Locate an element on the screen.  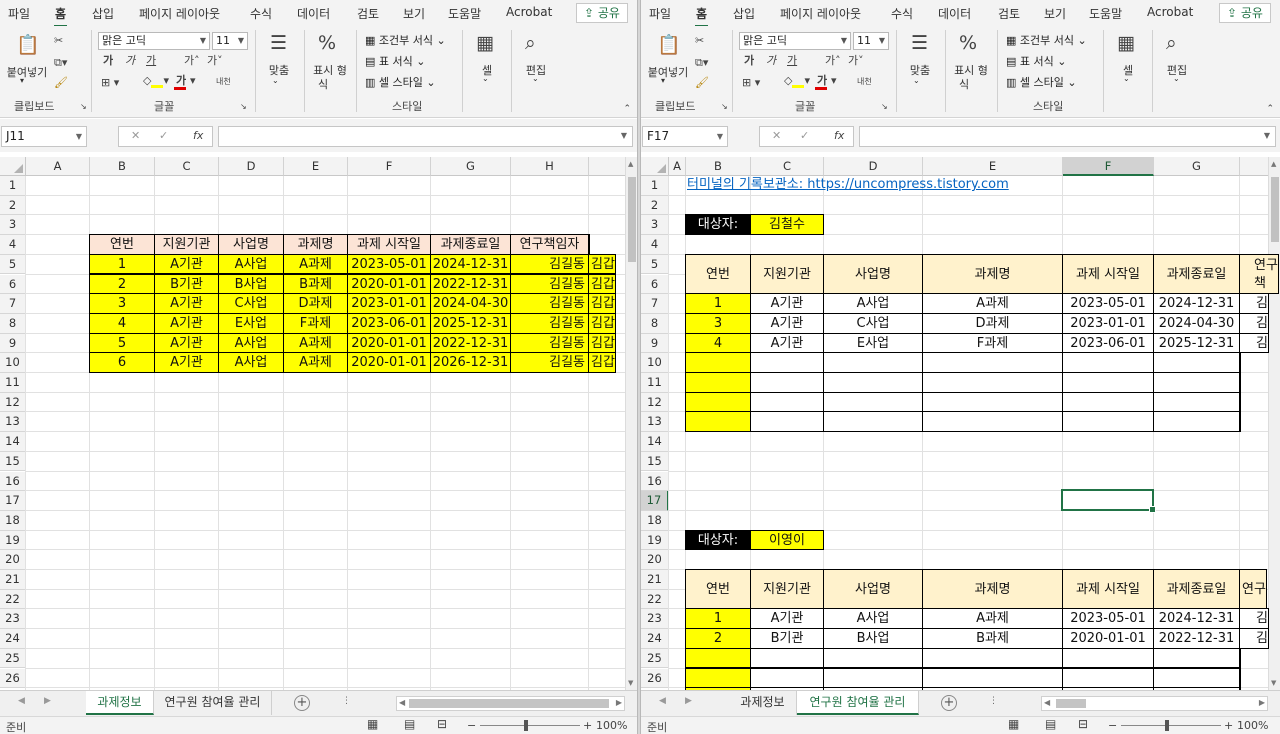
cell: 김 is located at coordinates (1254, 638).